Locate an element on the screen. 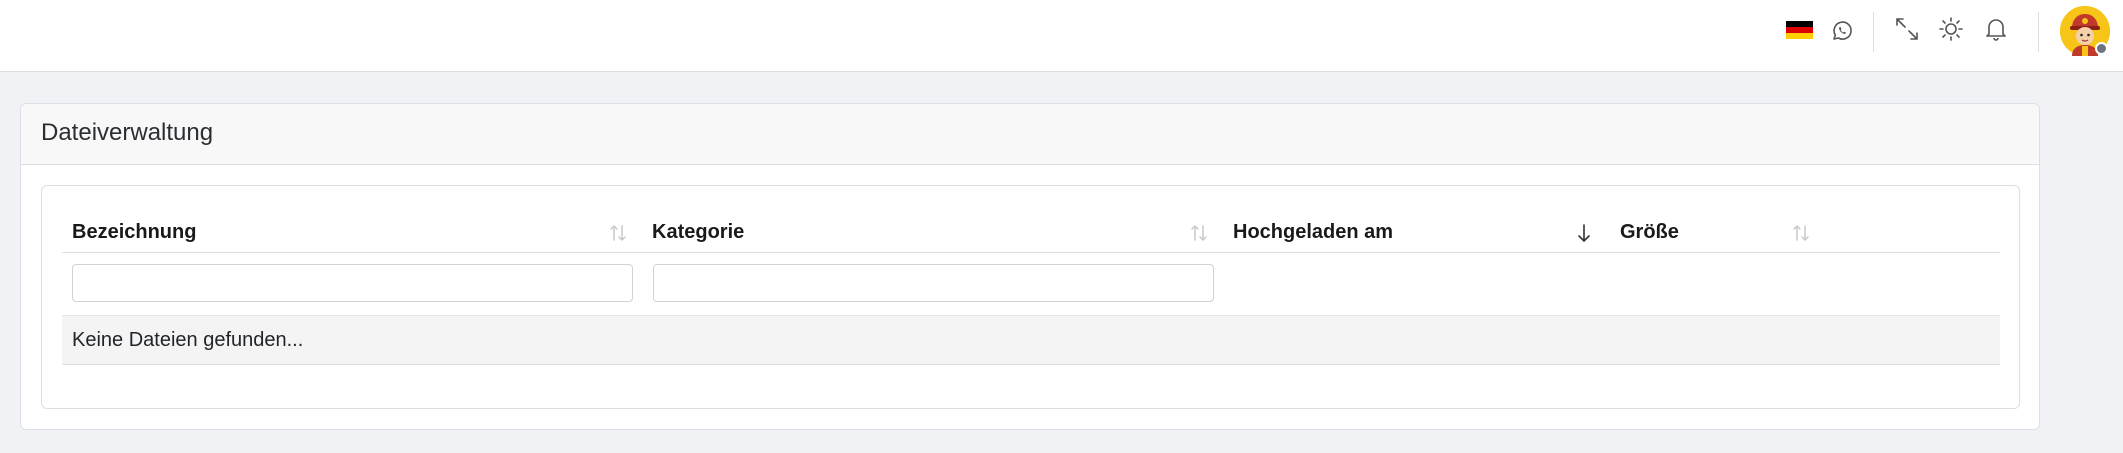 The image size is (2123, 453). page-title: Dateiverwaltung is located at coordinates (127, 132).